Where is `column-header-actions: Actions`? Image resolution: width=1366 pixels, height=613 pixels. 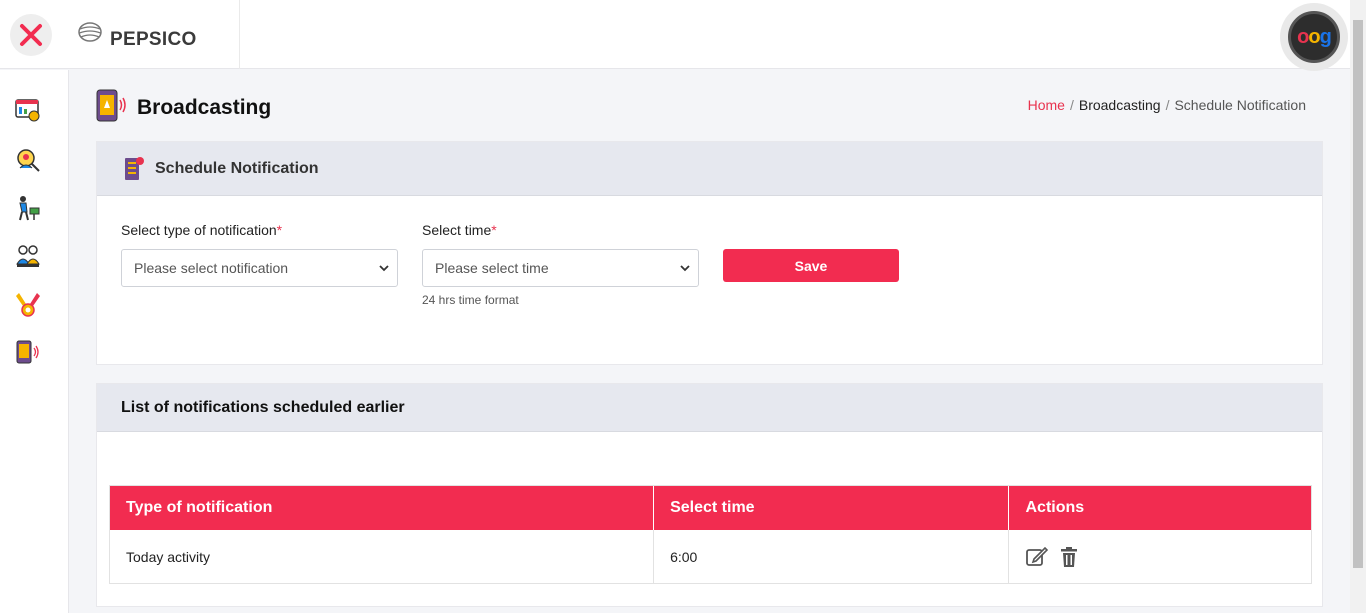
column-header-actions: Actions is located at coordinates (1055, 507).